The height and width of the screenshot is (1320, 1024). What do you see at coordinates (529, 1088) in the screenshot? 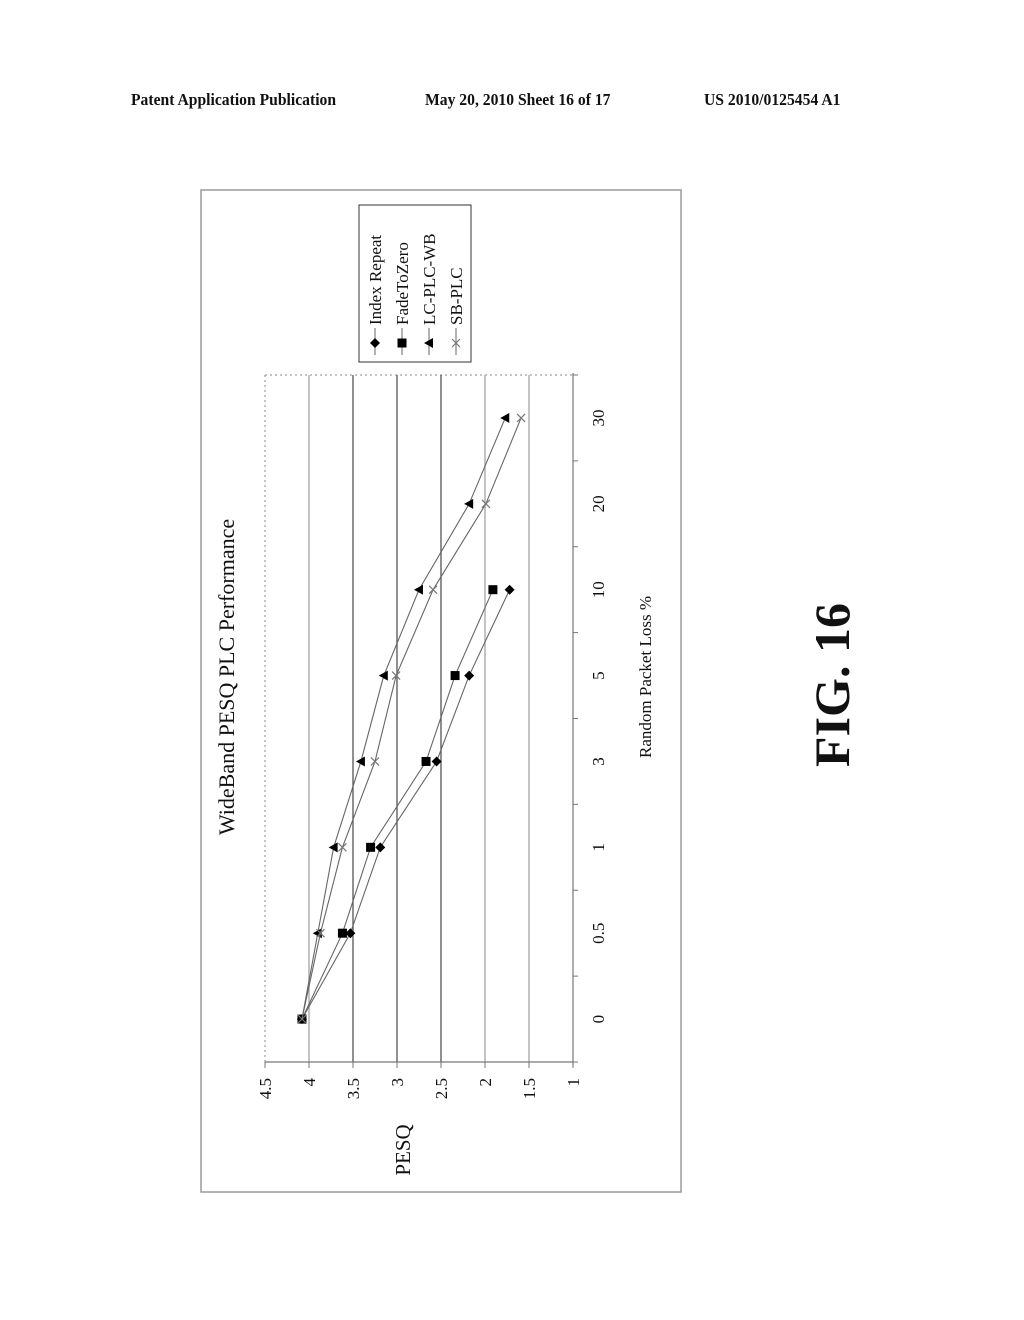
I see `y-tick-label: 1.5` at bounding box center [529, 1088].